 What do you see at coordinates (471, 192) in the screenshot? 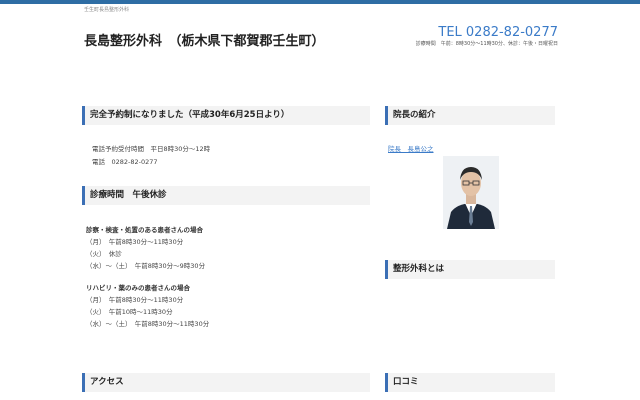
I see `director-photo` at bounding box center [471, 192].